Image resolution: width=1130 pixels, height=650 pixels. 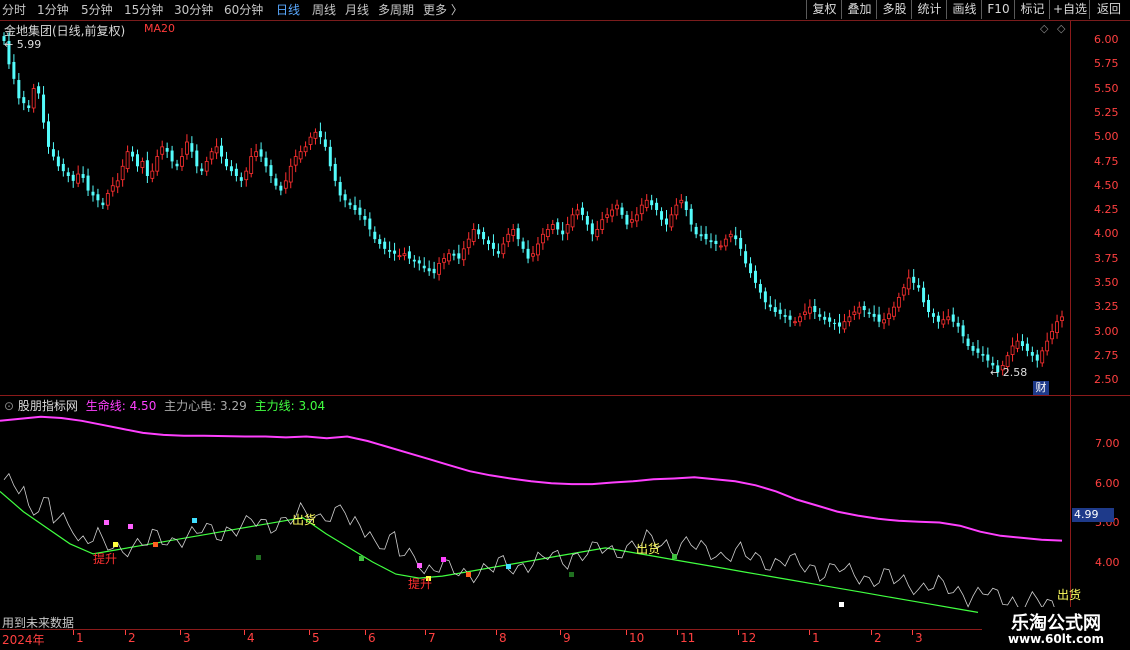 I want to click on f10-button: F10, so click(x=998, y=9).